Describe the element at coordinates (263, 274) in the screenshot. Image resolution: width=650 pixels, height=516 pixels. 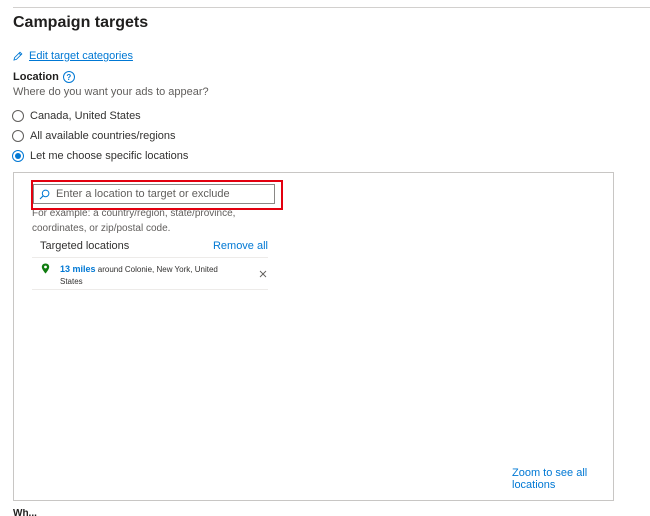
I see `close-icon` at that location.